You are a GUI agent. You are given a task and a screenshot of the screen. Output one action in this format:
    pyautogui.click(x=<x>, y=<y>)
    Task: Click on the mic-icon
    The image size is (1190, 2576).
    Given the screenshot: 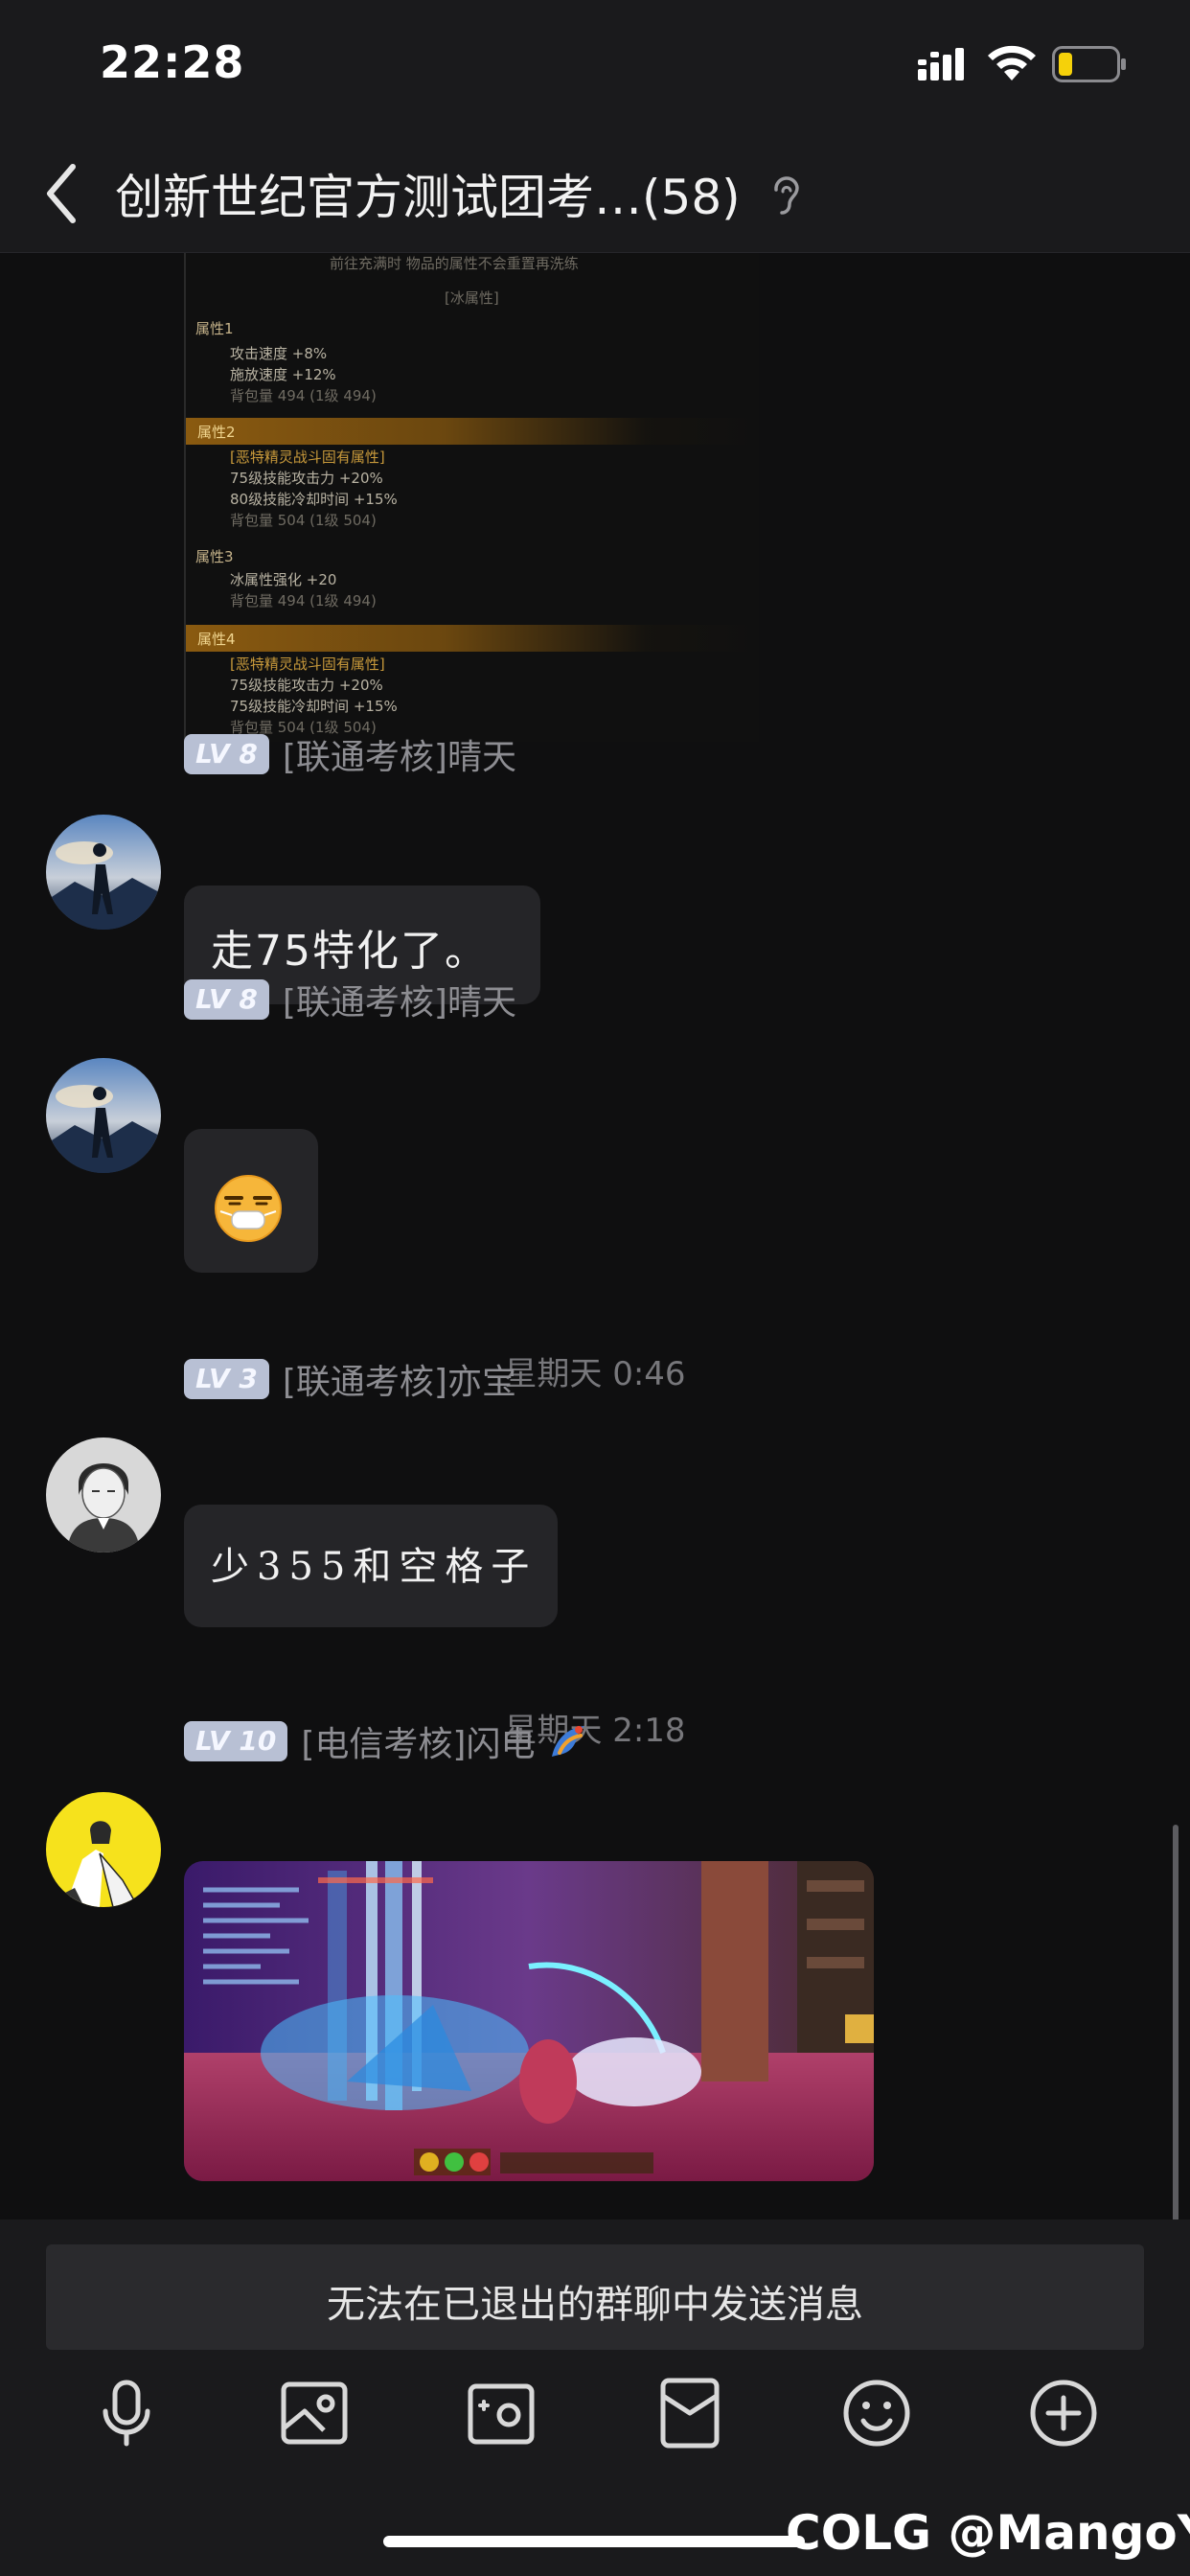 What is the action you would take?
    pyautogui.click(x=127, y=2413)
    